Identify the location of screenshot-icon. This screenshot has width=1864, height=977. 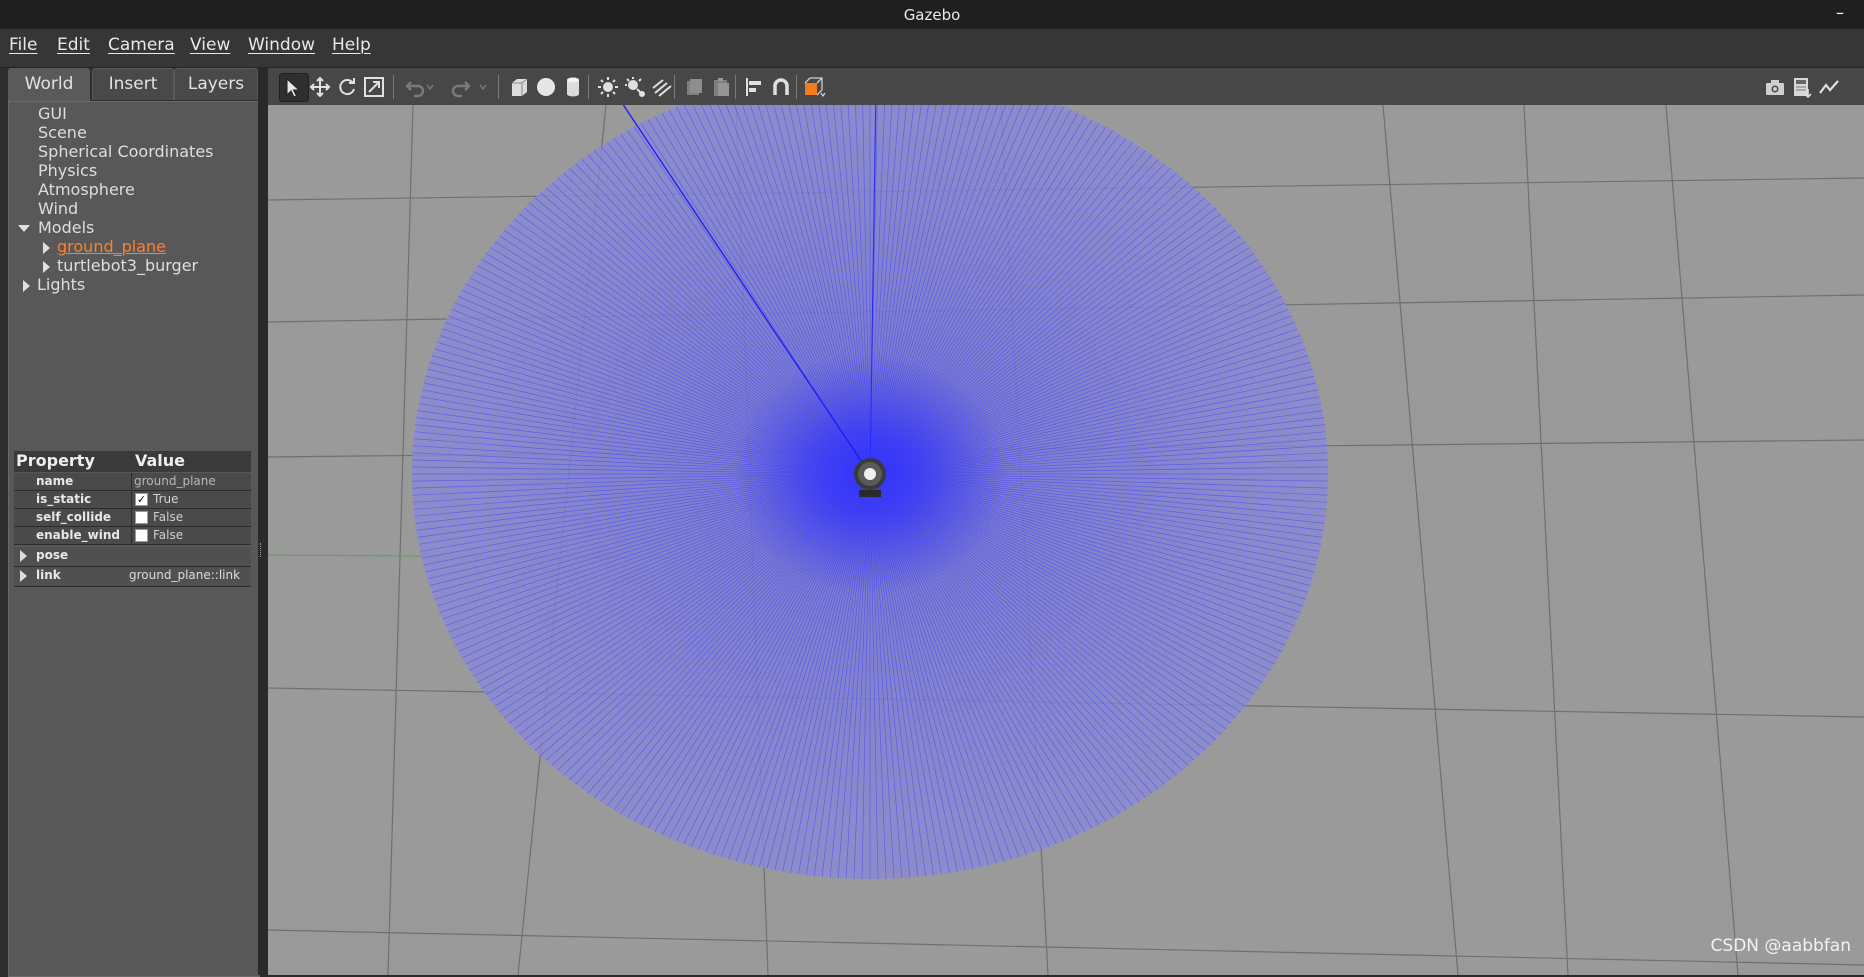
(1775, 86).